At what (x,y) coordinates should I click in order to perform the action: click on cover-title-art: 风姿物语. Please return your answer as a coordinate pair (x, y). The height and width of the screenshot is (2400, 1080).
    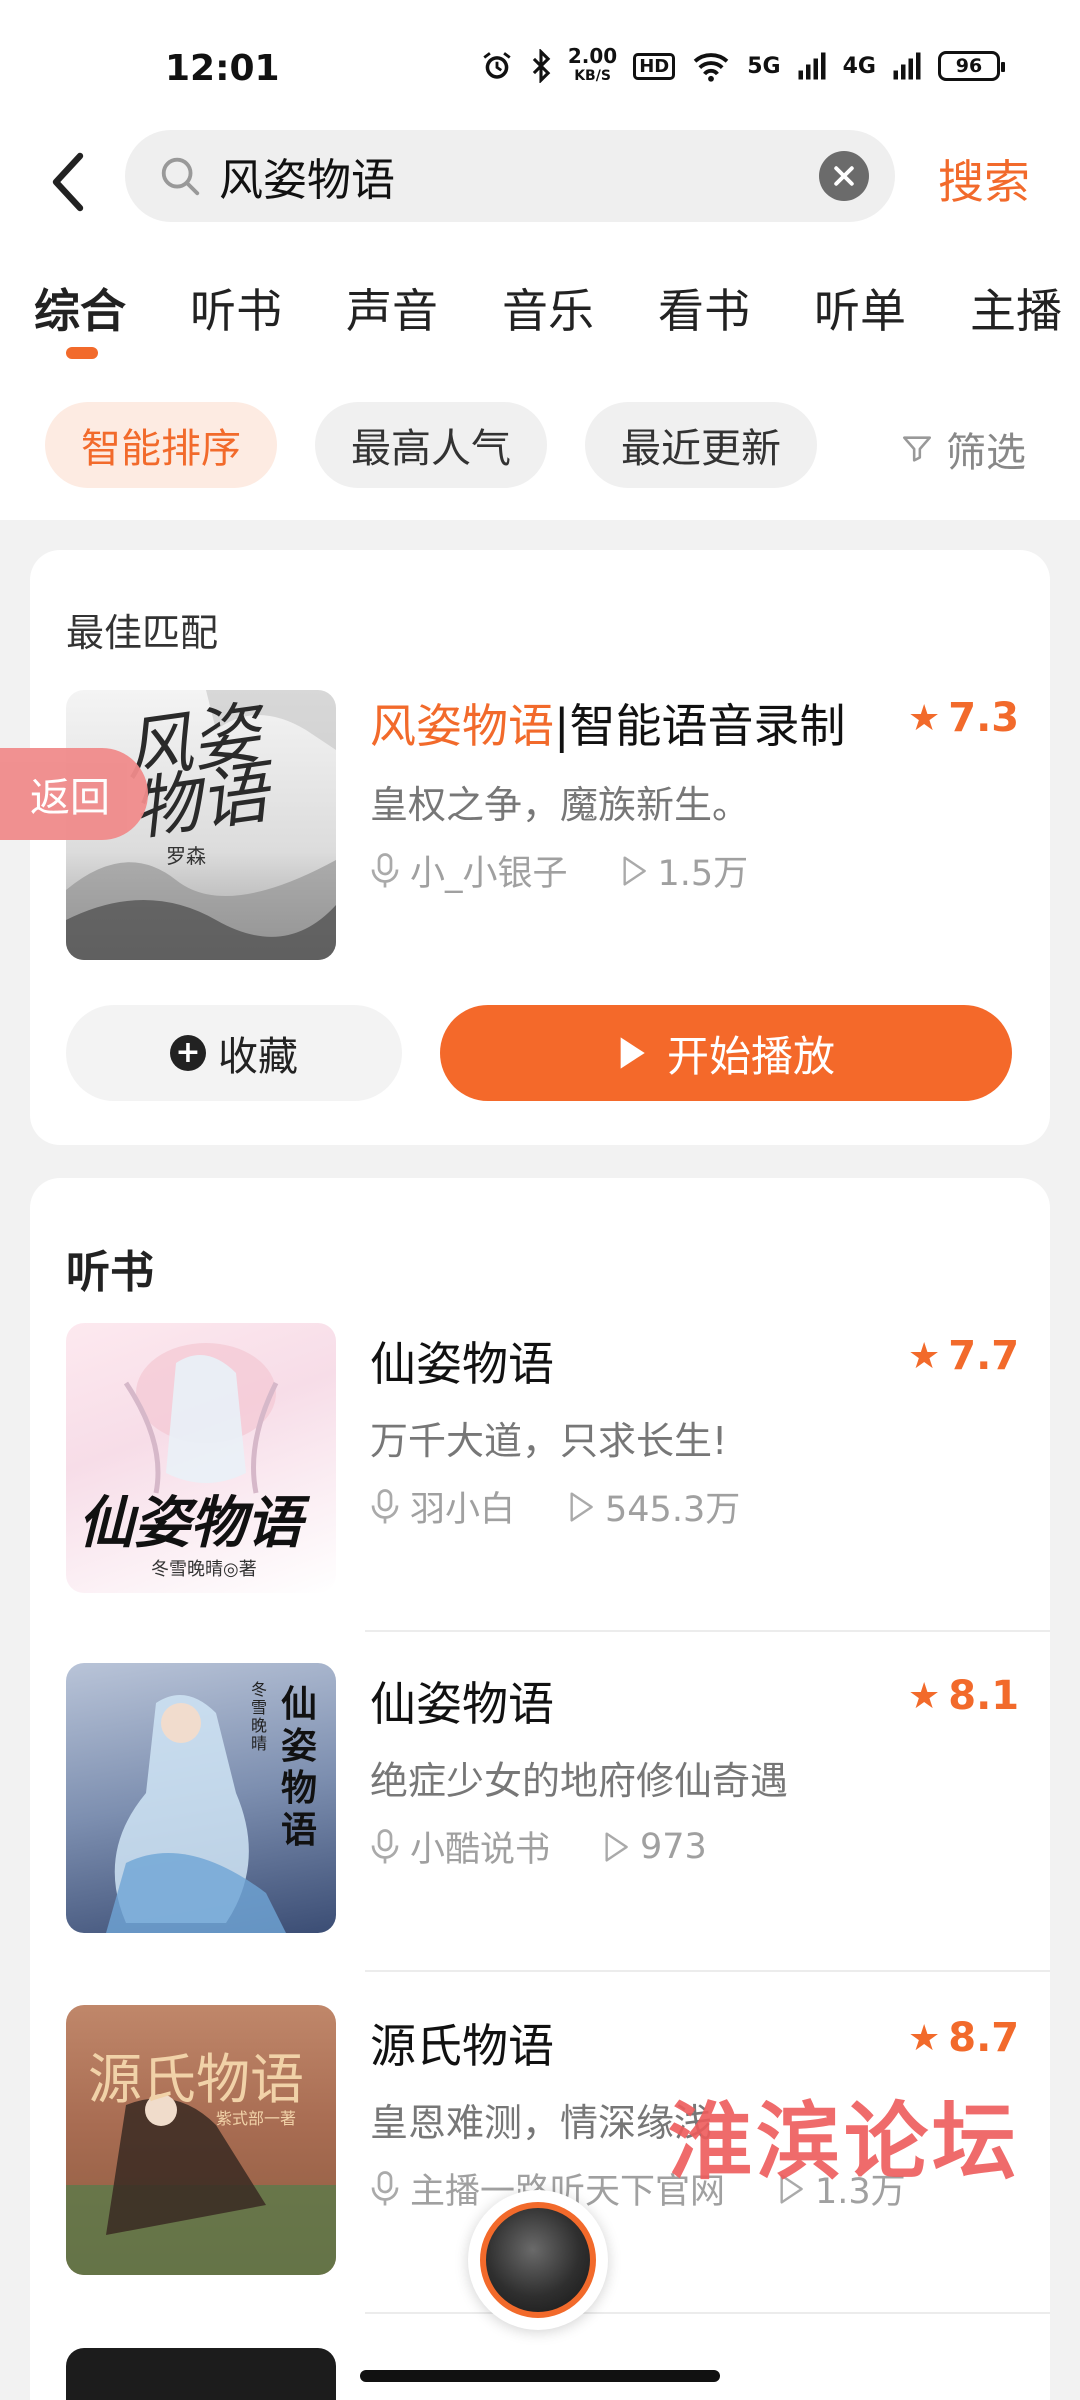
    Looking at the image, I should click on (196, 772).